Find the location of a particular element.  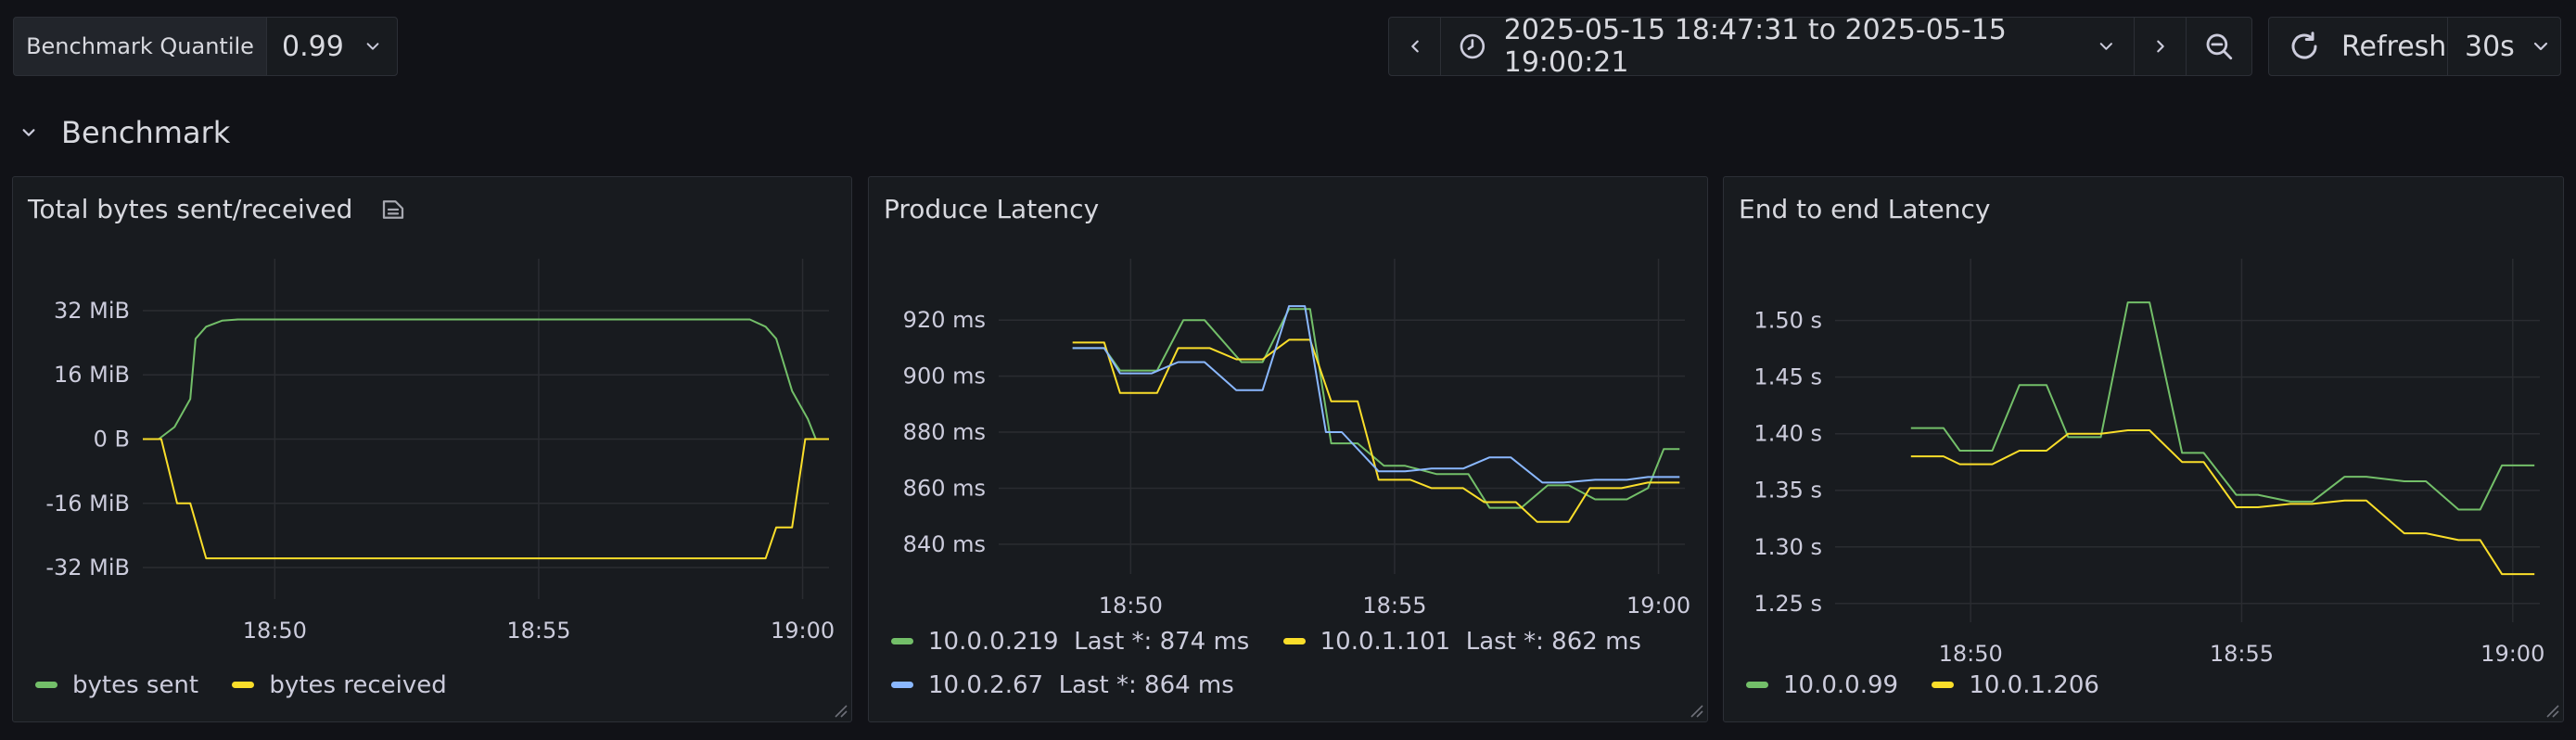

refresh-interval-value: 30s is located at coordinates (2490, 46).